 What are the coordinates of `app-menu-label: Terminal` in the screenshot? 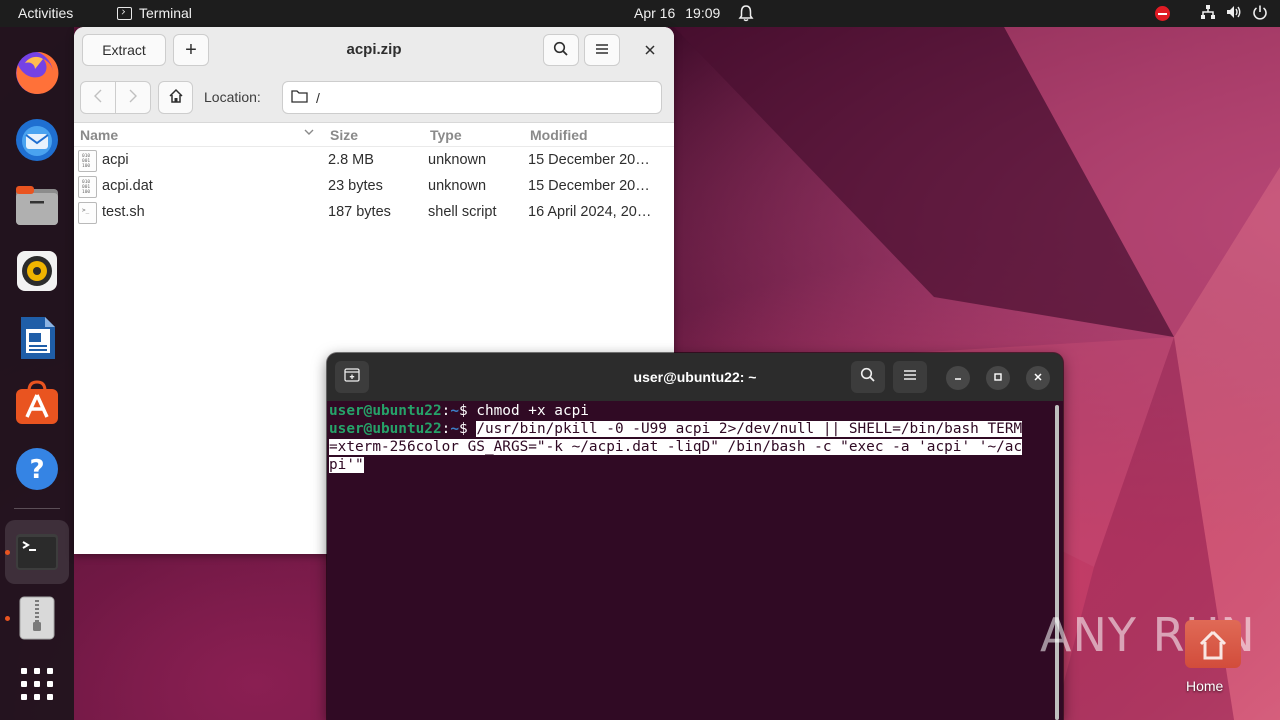 It's located at (165, 13).